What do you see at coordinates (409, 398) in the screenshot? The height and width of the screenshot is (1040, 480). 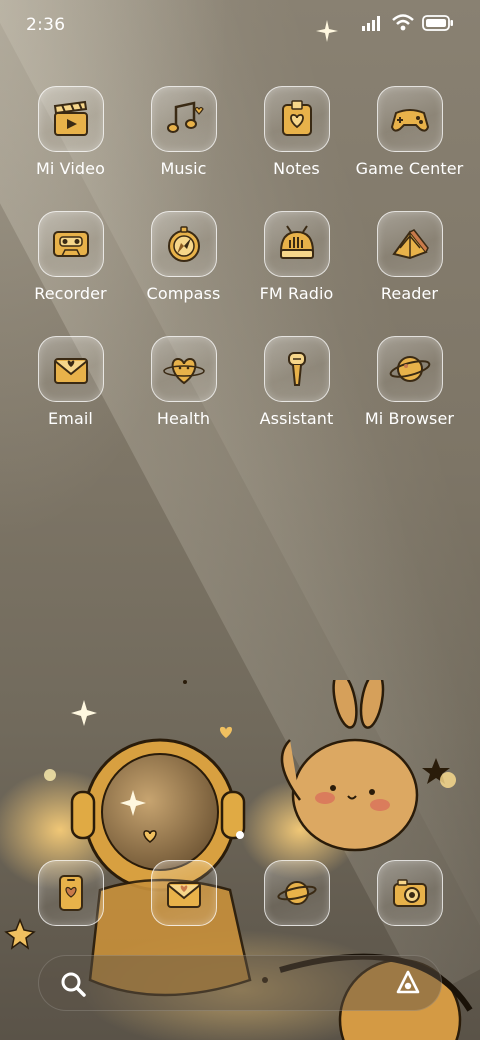 I see `app-mi-browser: Mi Browser` at bounding box center [409, 398].